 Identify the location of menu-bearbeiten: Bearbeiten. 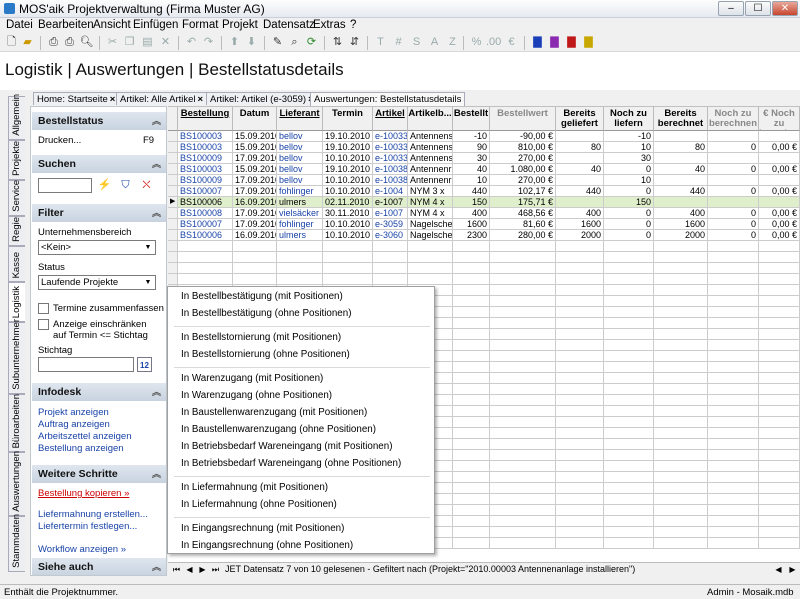
(66, 25).